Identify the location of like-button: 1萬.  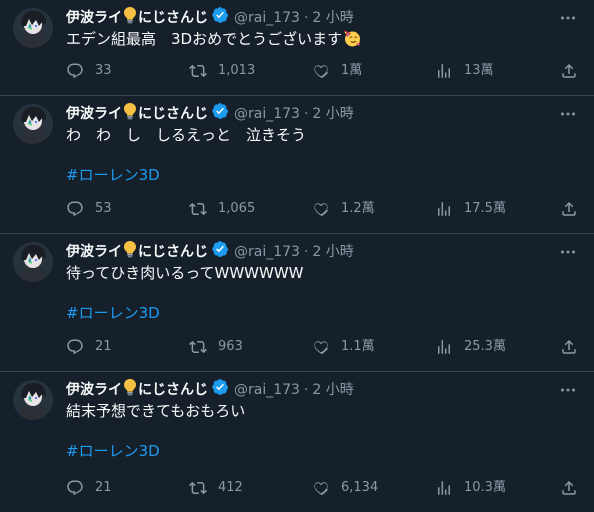
(367, 71).